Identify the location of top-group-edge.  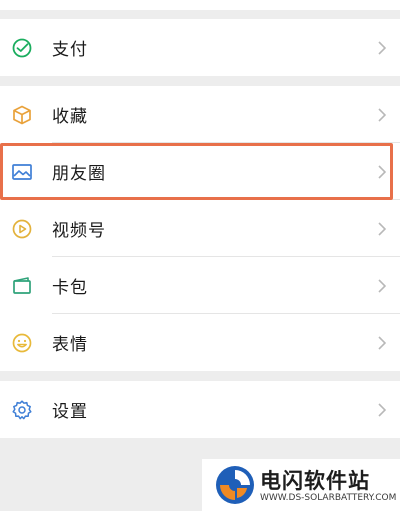
(200, 5).